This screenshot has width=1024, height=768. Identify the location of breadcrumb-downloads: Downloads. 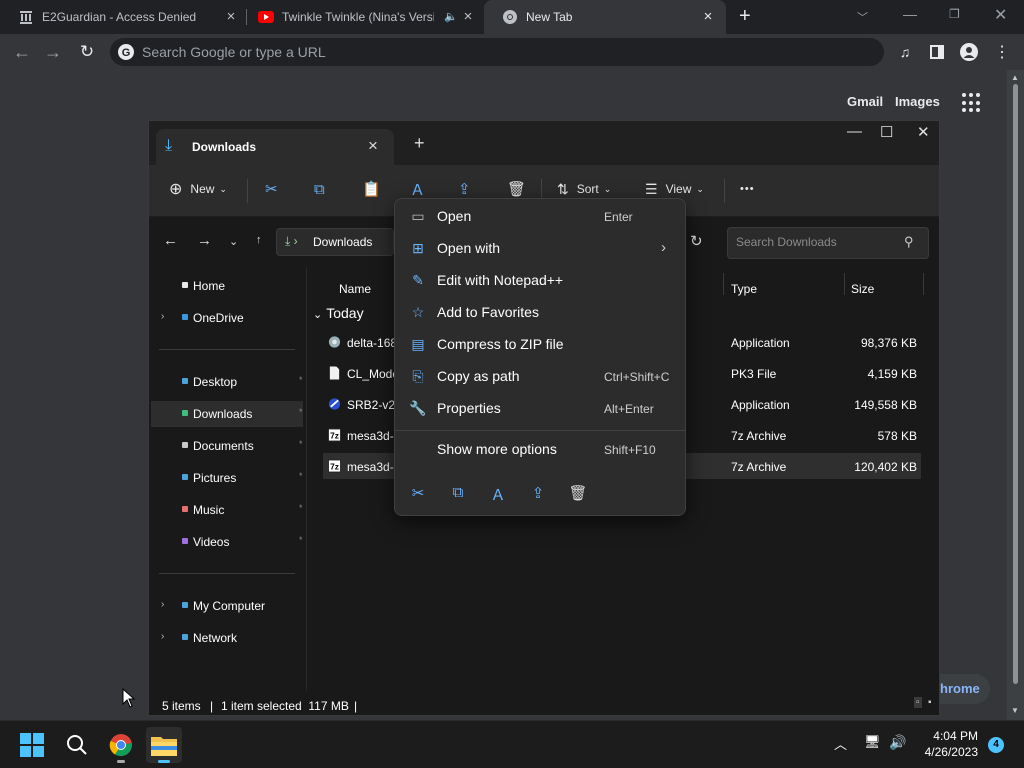
(342, 242).